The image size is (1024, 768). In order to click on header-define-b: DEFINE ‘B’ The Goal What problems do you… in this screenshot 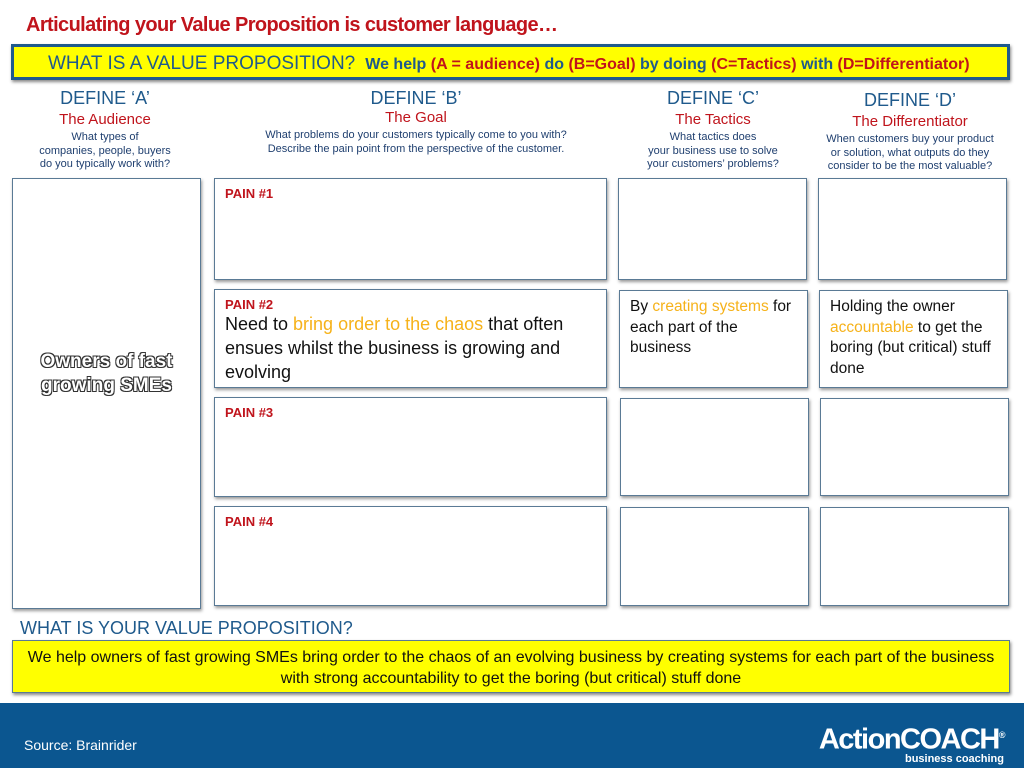, I will do `click(416, 122)`.